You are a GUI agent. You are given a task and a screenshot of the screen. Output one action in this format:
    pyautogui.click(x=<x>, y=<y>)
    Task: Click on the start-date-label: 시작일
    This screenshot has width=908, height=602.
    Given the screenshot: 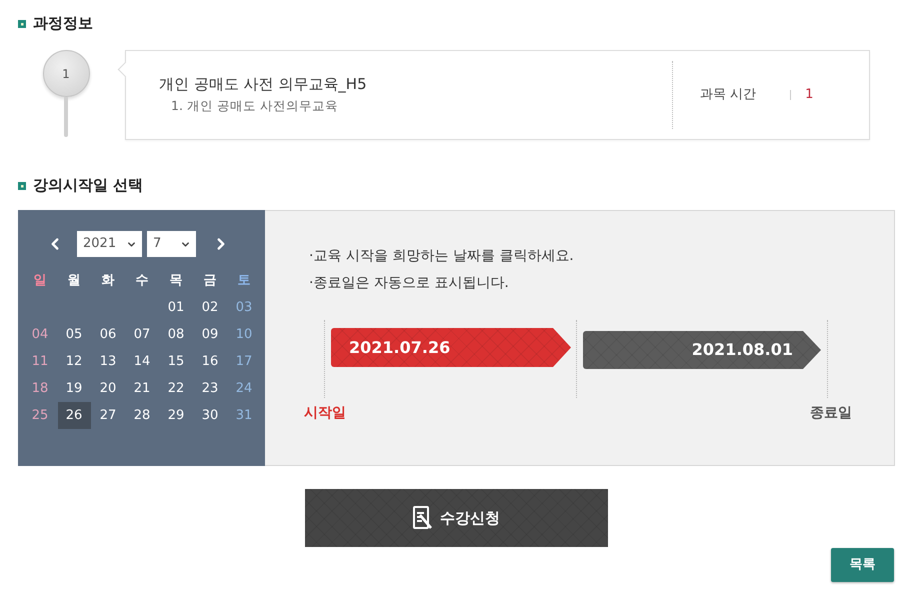 What is the action you would take?
    pyautogui.click(x=325, y=413)
    